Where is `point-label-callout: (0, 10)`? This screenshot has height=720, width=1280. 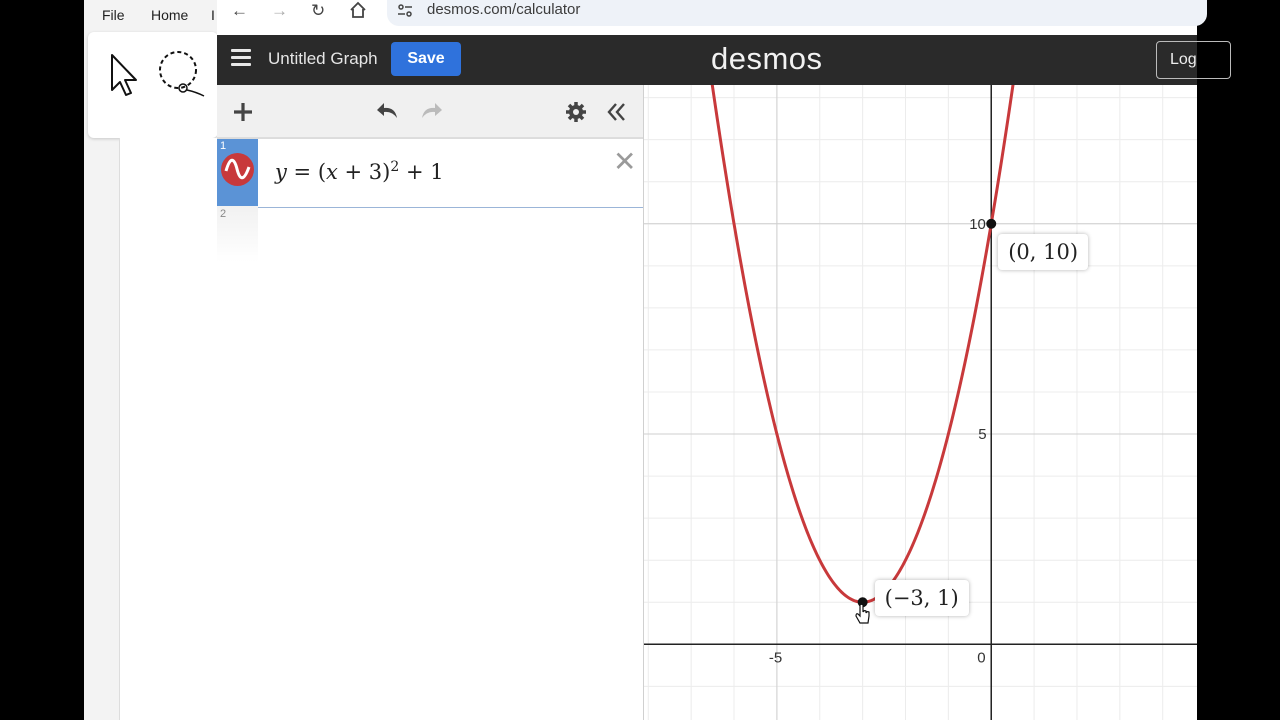
point-label-callout: (0, 10) is located at coordinates (1043, 251).